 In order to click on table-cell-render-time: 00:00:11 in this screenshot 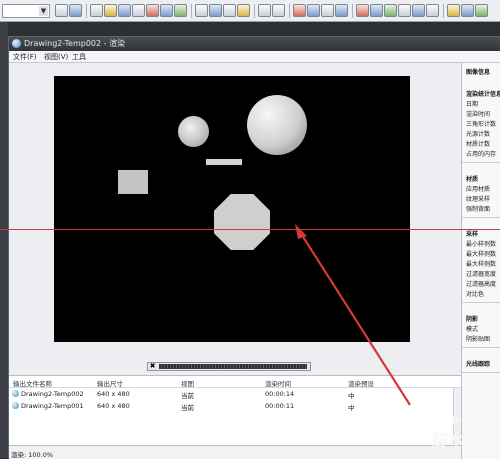, I will do `click(280, 406)`.